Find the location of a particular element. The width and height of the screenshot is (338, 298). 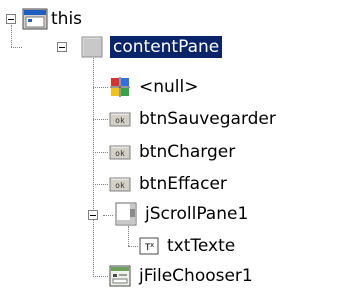

tree-node-label: jScrollPane1 is located at coordinates (197, 214).